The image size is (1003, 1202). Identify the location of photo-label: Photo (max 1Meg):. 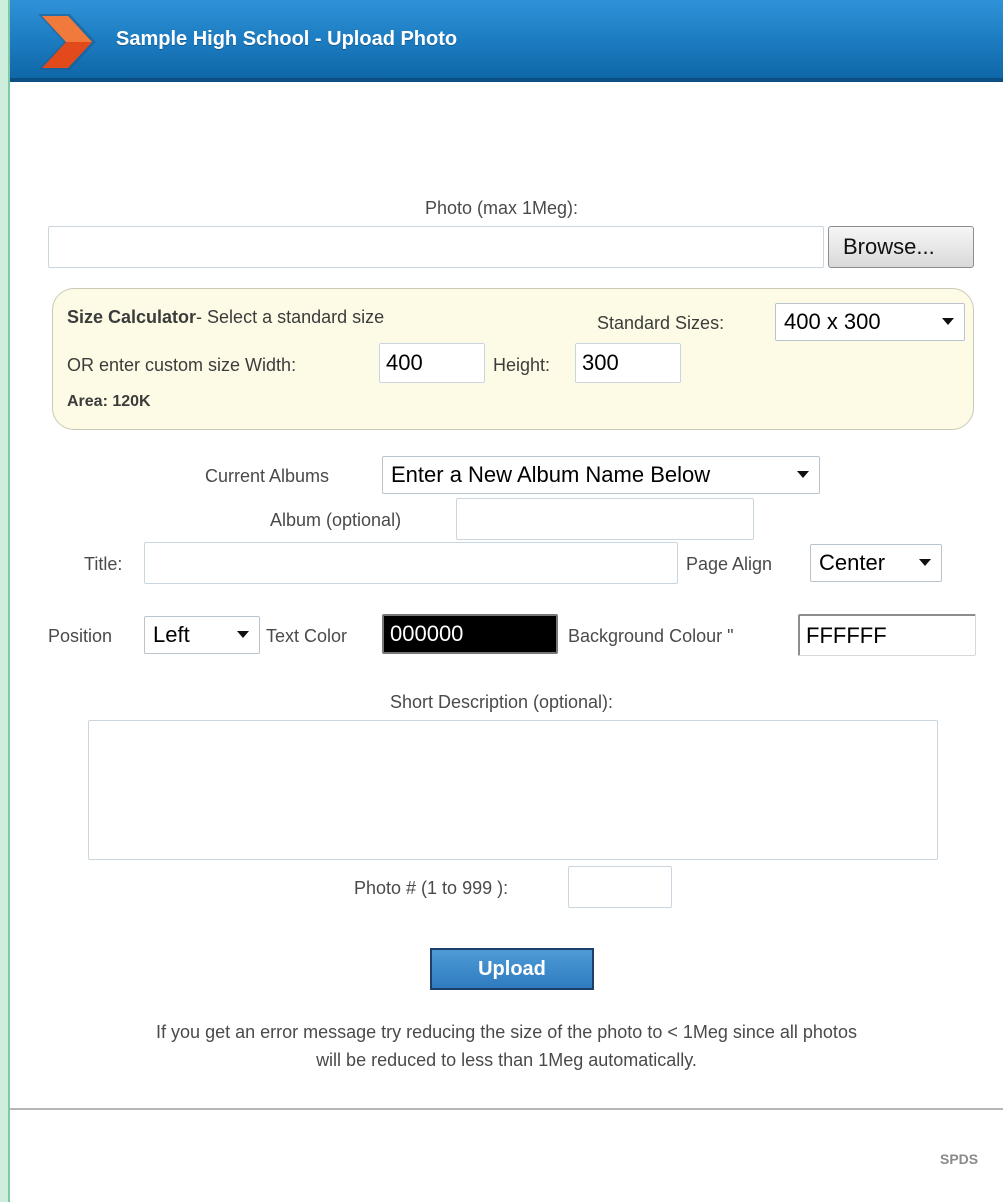
(501, 208).